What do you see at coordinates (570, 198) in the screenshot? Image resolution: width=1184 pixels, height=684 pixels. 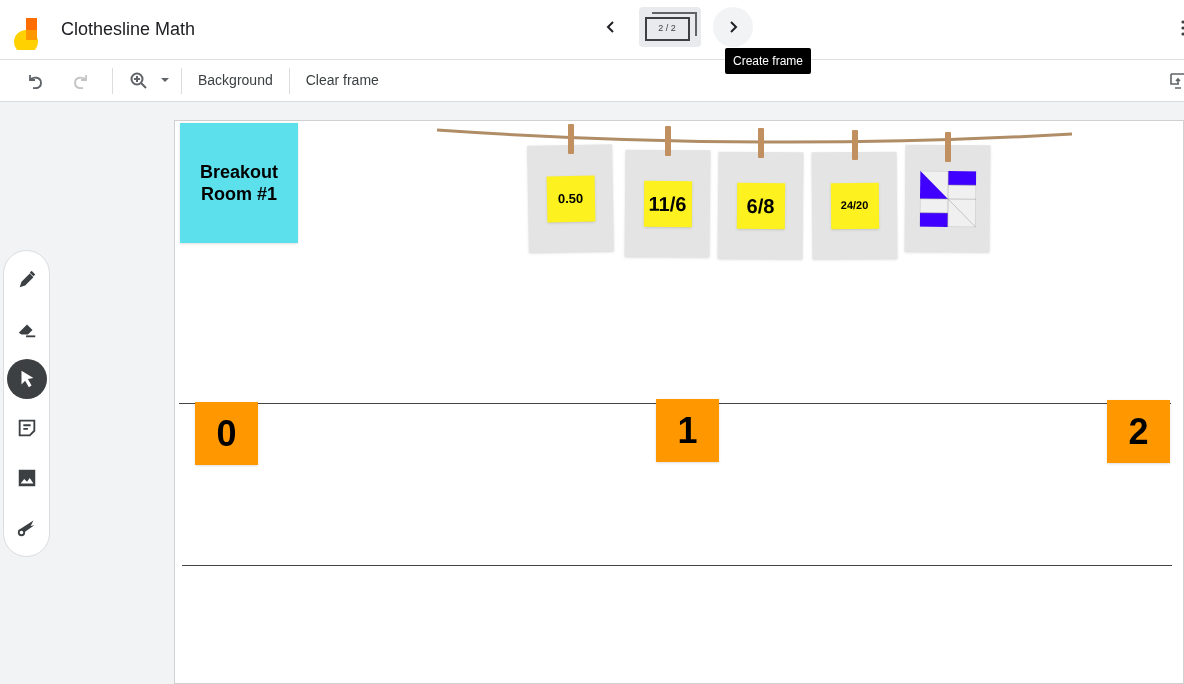 I see `sticky-note: 0.50` at bounding box center [570, 198].